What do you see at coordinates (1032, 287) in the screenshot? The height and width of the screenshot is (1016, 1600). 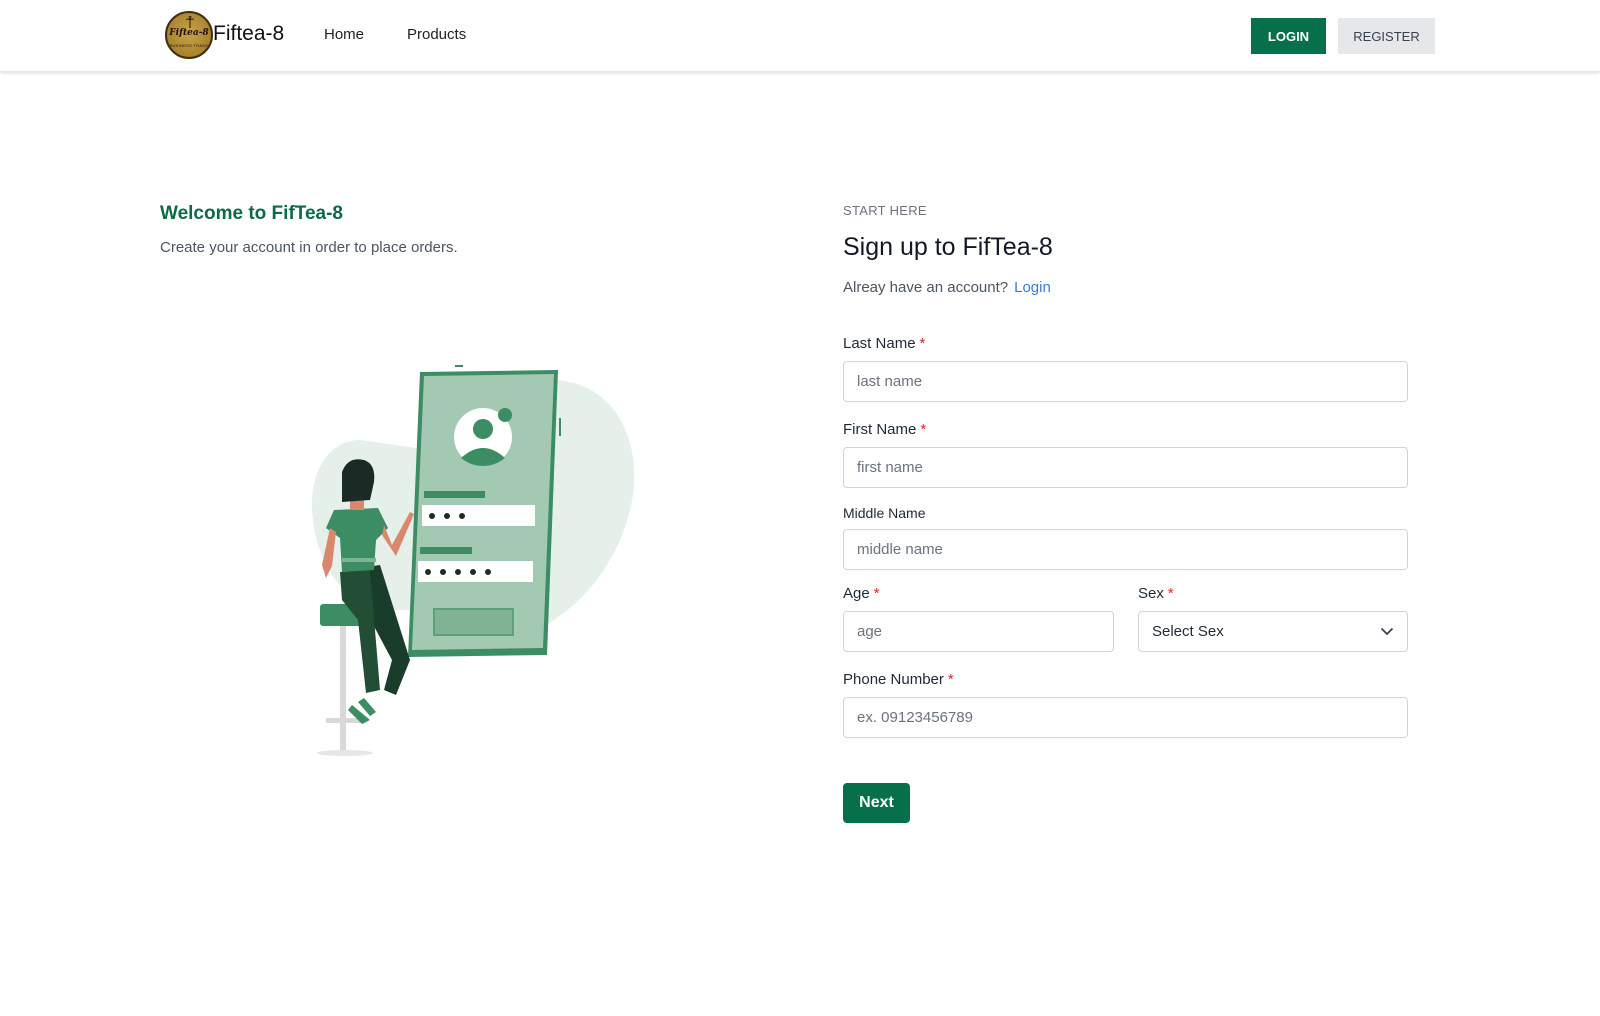 I see `login-link: Login` at bounding box center [1032, 287].